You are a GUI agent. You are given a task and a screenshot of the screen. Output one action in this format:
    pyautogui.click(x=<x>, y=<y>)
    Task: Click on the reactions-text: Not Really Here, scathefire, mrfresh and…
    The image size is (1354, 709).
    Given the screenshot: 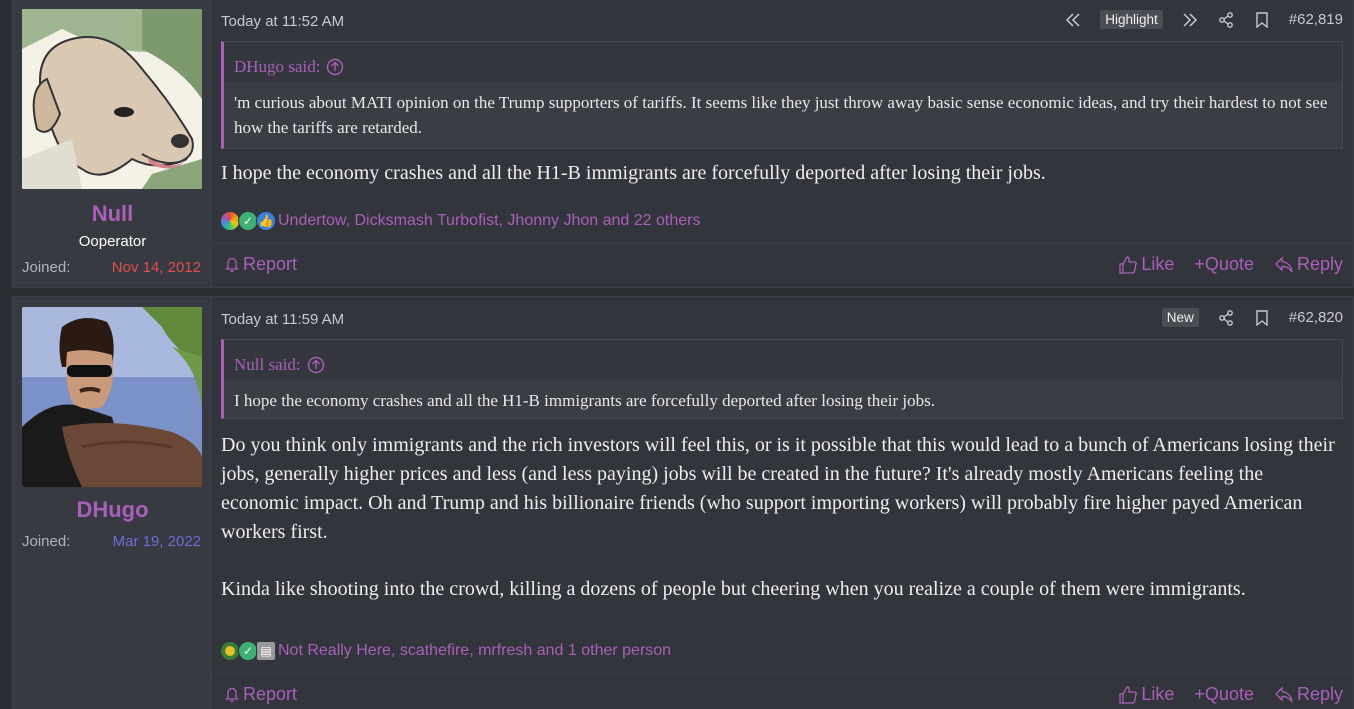 What is the action you would take?
    pyautogui.click(x=474, y=651)
    